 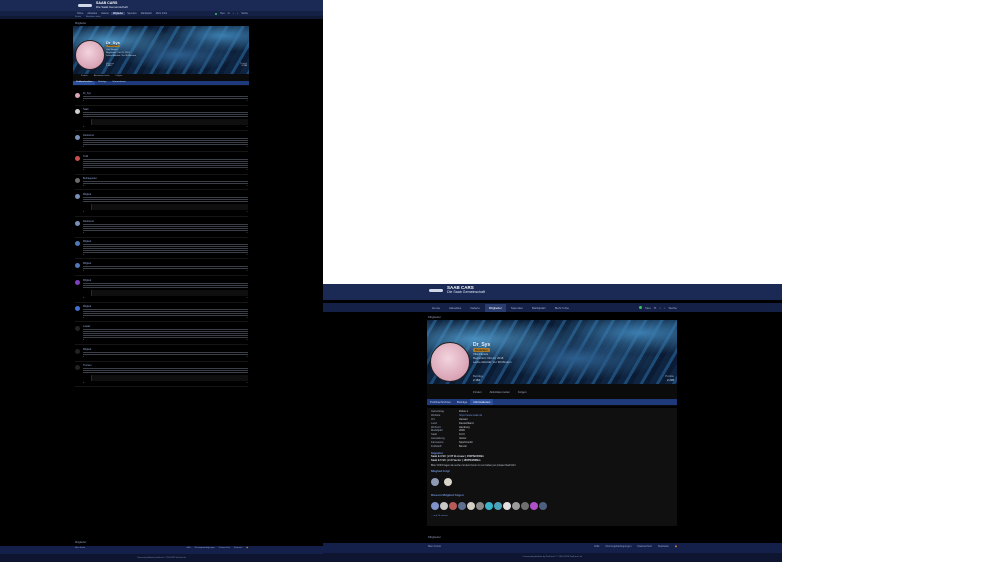 I want to click on nav-tab-mehr-infos: Mehr Infos, so click(x=161, y=13).